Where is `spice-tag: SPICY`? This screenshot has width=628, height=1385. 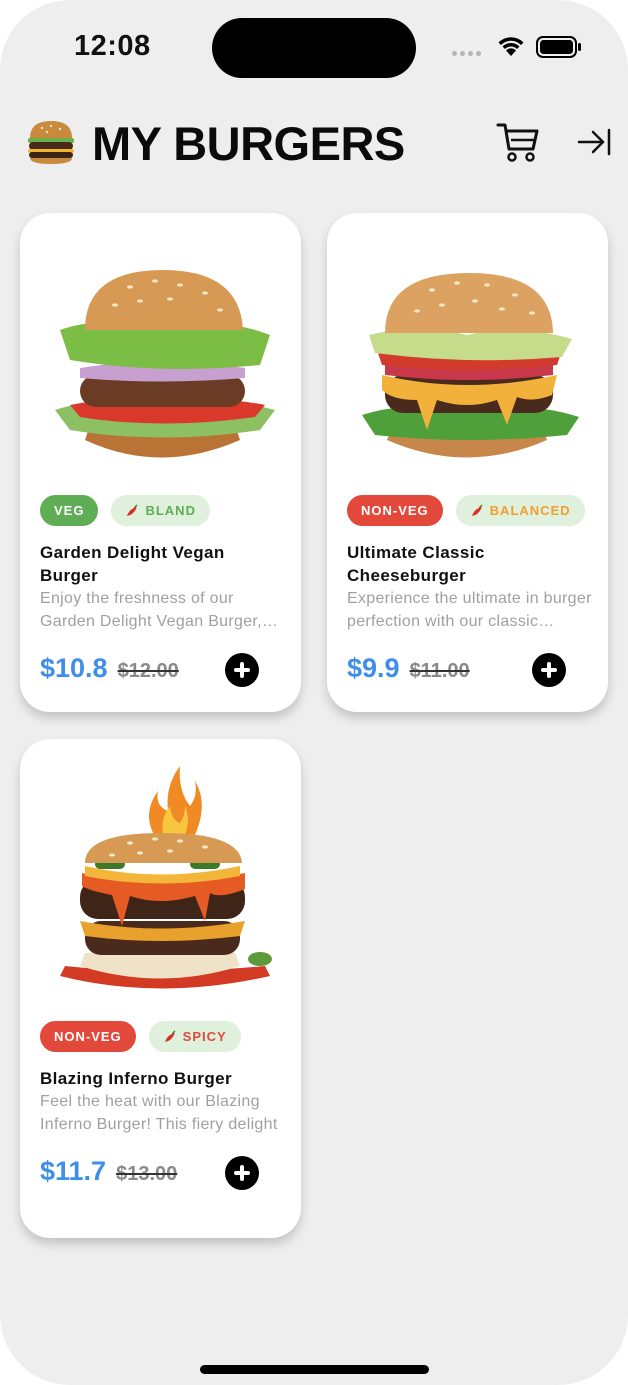
spice-tag: SPICY is located at coordinates (194, 1036).